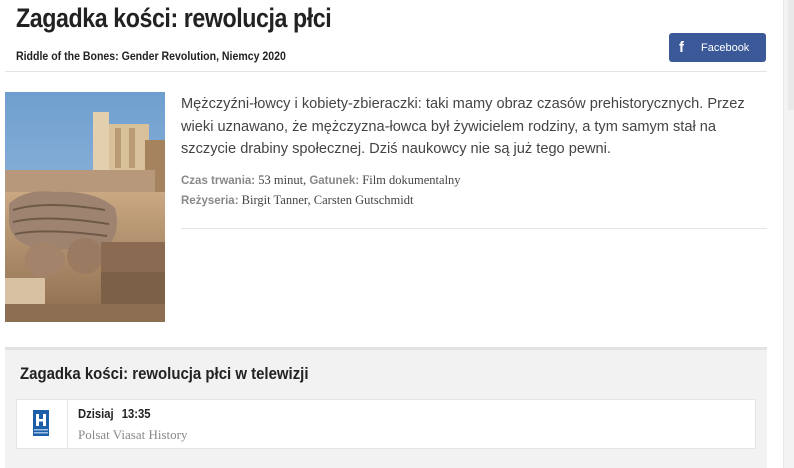 This screenshot has width=794, height=468. Describe the element at coordinates (96, 414) in the screenshot. I see `air-day: Dzisiaj` at that location.